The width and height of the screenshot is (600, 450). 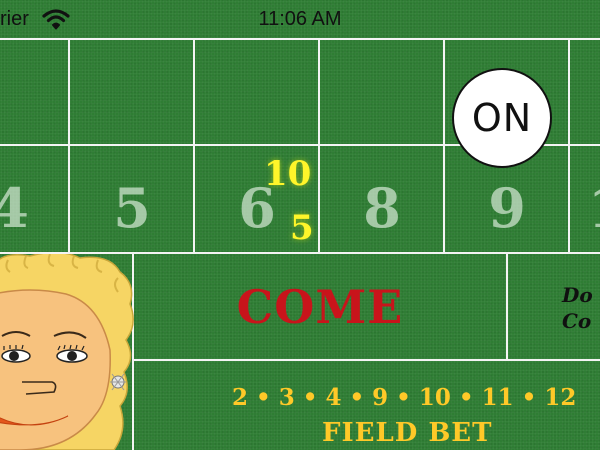 What do you see at coordinates (67, 352) in the screenshot?
I see `dealer-avatar` at bounding box center [67, 352].